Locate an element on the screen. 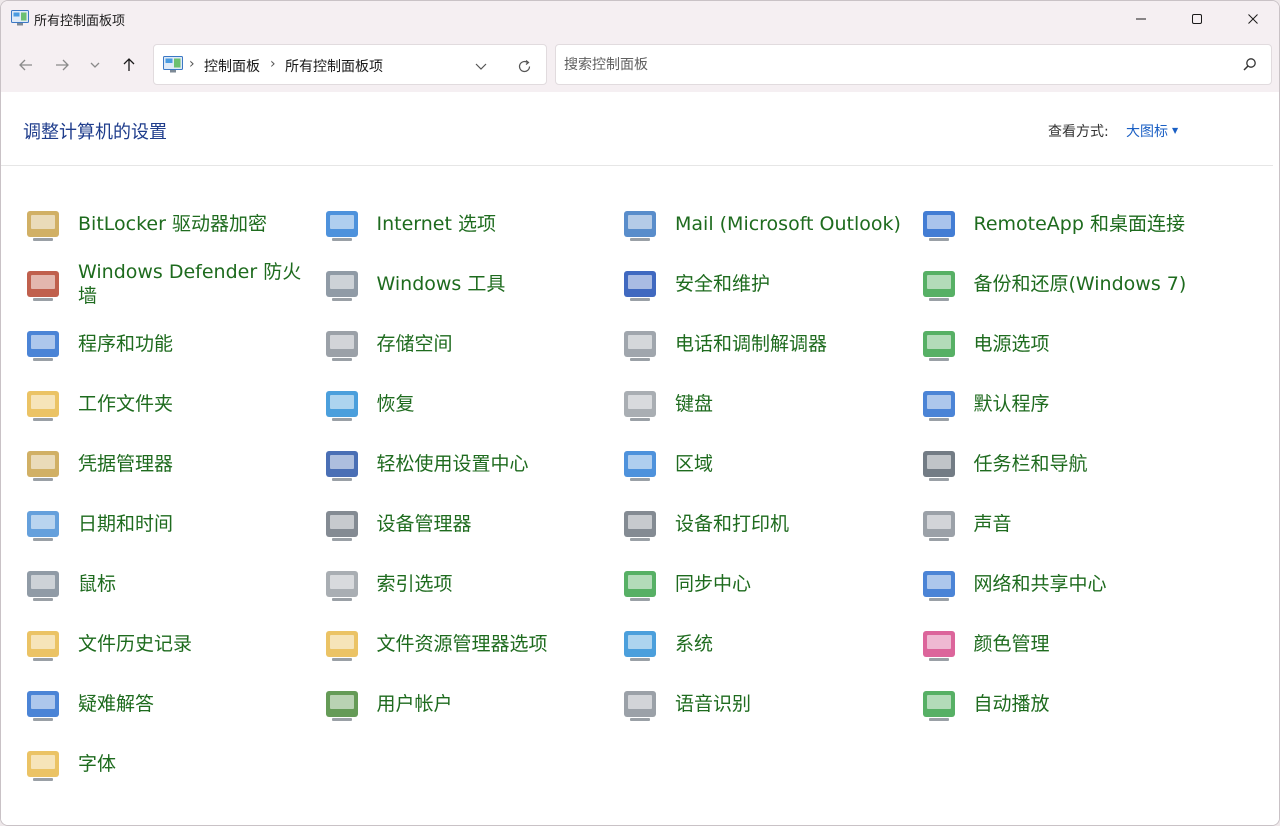  control-panel-item: BitLocker 驱动器加密 is located at coordinates (171, 224).